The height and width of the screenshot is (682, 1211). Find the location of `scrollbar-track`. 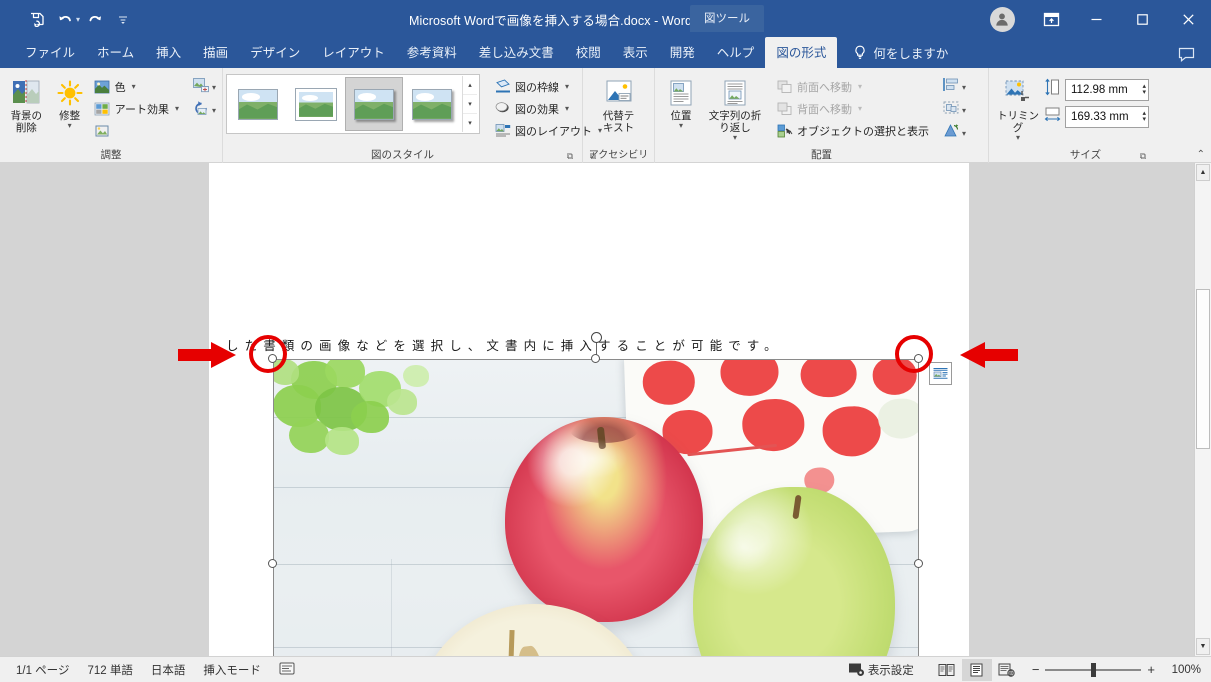

scrollbar-track is located at coordinates (1203, 409).